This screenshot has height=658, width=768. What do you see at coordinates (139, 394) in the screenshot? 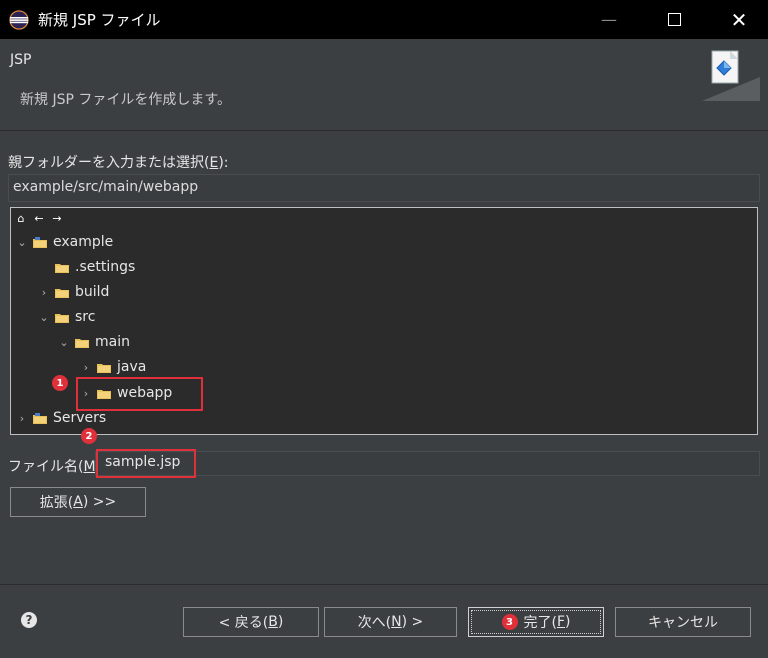
I see `webapp-highlight-box` at bounding box center [139, 394].